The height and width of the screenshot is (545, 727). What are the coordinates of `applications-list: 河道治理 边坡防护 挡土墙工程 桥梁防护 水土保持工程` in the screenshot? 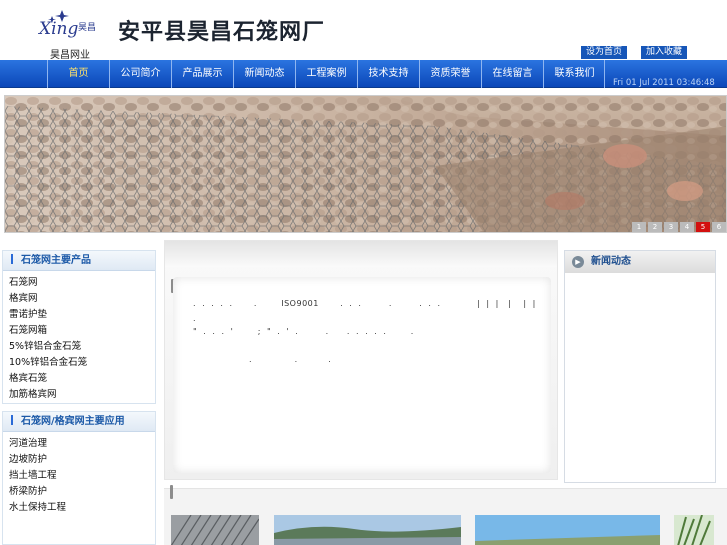 It's located at (79, 474).